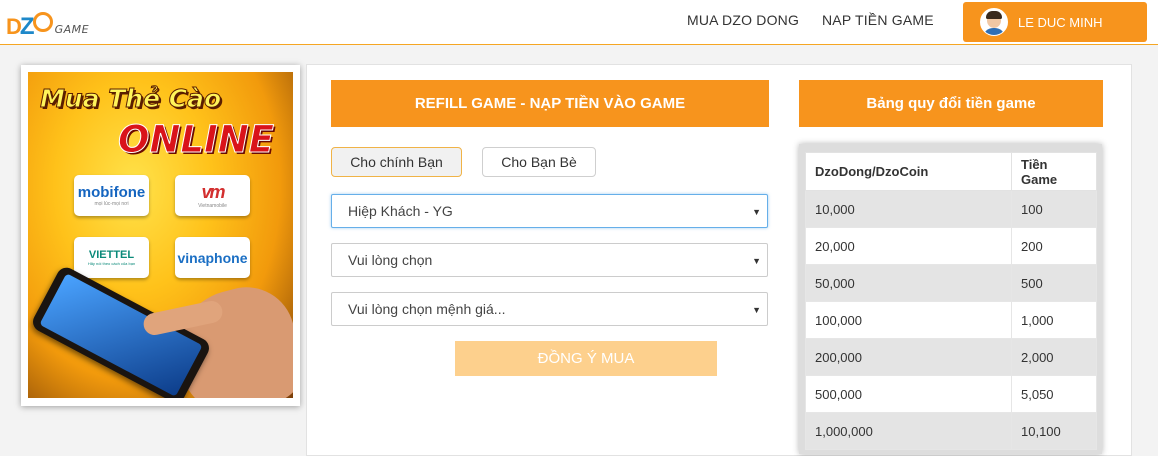 Image resolution: width=1158 pixels, height=456 pixels. Describe the element at coordinates (908, 320) in the screenshot. I see `table-cell: 100,000` at that location.